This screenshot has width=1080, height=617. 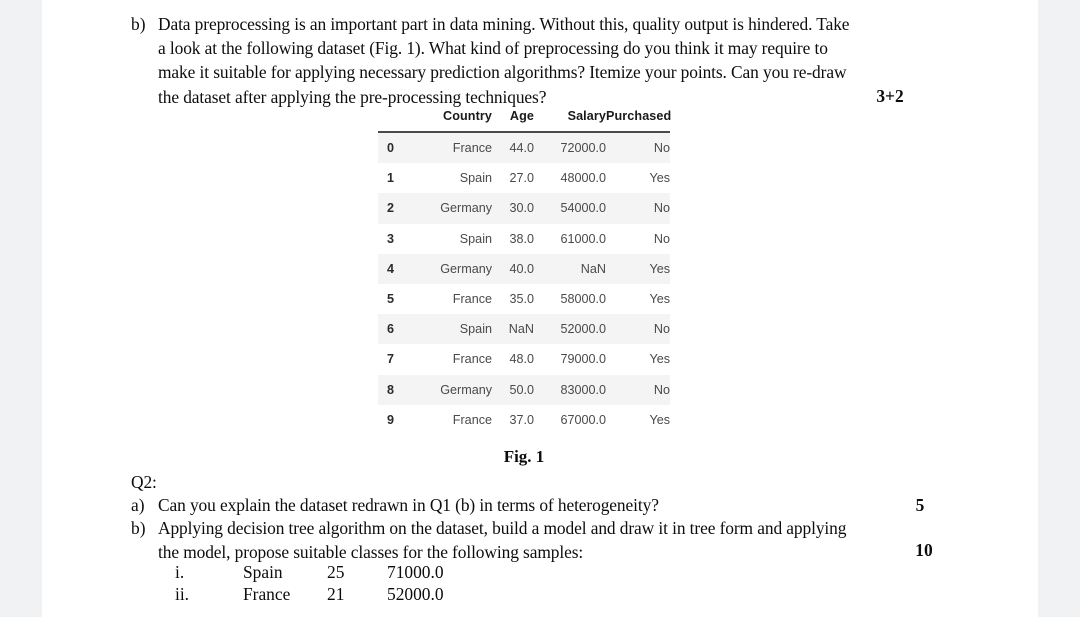 What do you see at coordinates (391, 268) in the screenshot?
I see `row-index: 4` at bounding box center [391, 268].